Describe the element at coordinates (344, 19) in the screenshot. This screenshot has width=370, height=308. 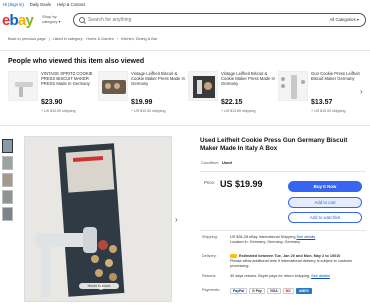
I see `category-select: All Categories ▾` at that location.